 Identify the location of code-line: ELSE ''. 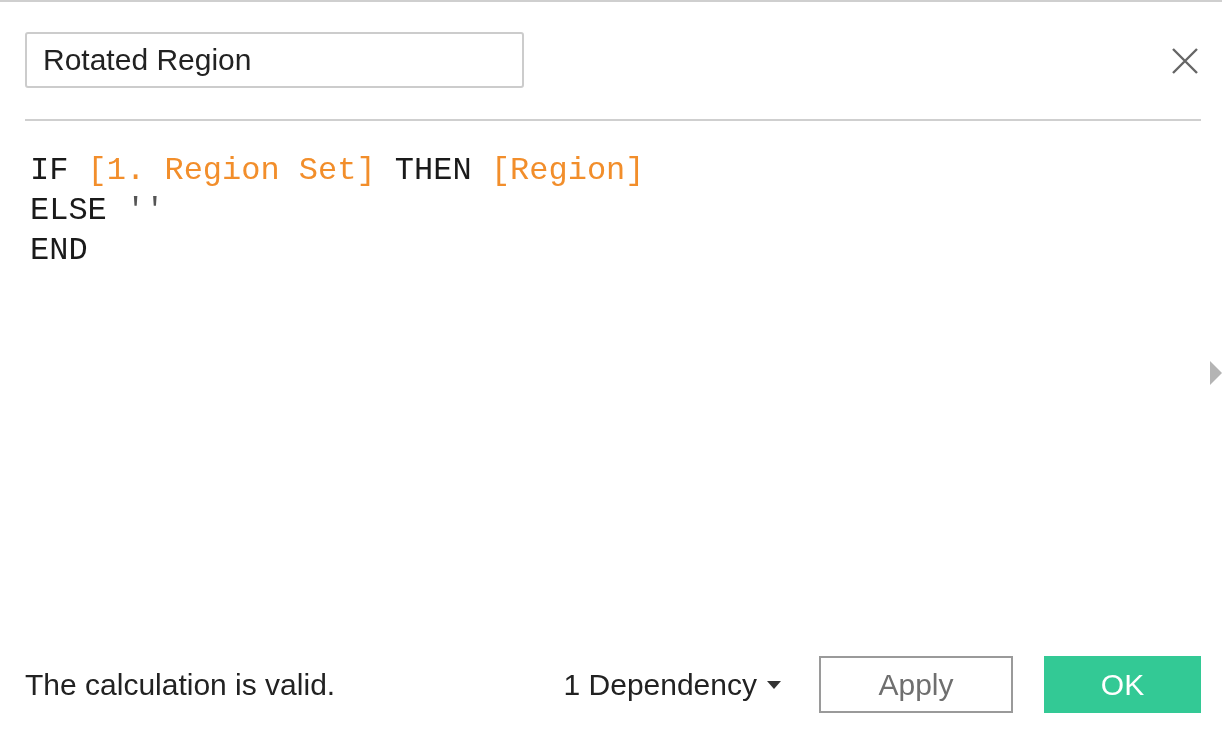
(97, 211).